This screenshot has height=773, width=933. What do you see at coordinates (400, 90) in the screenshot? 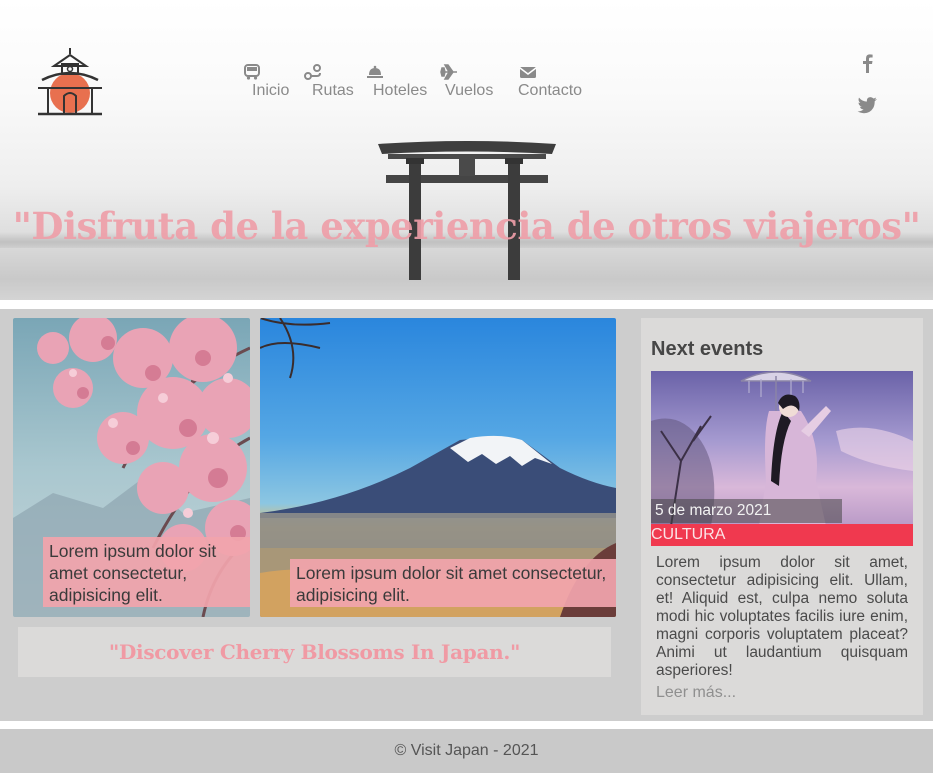
I see `nav-label: Hoteles` at bounding box center [400, 90].